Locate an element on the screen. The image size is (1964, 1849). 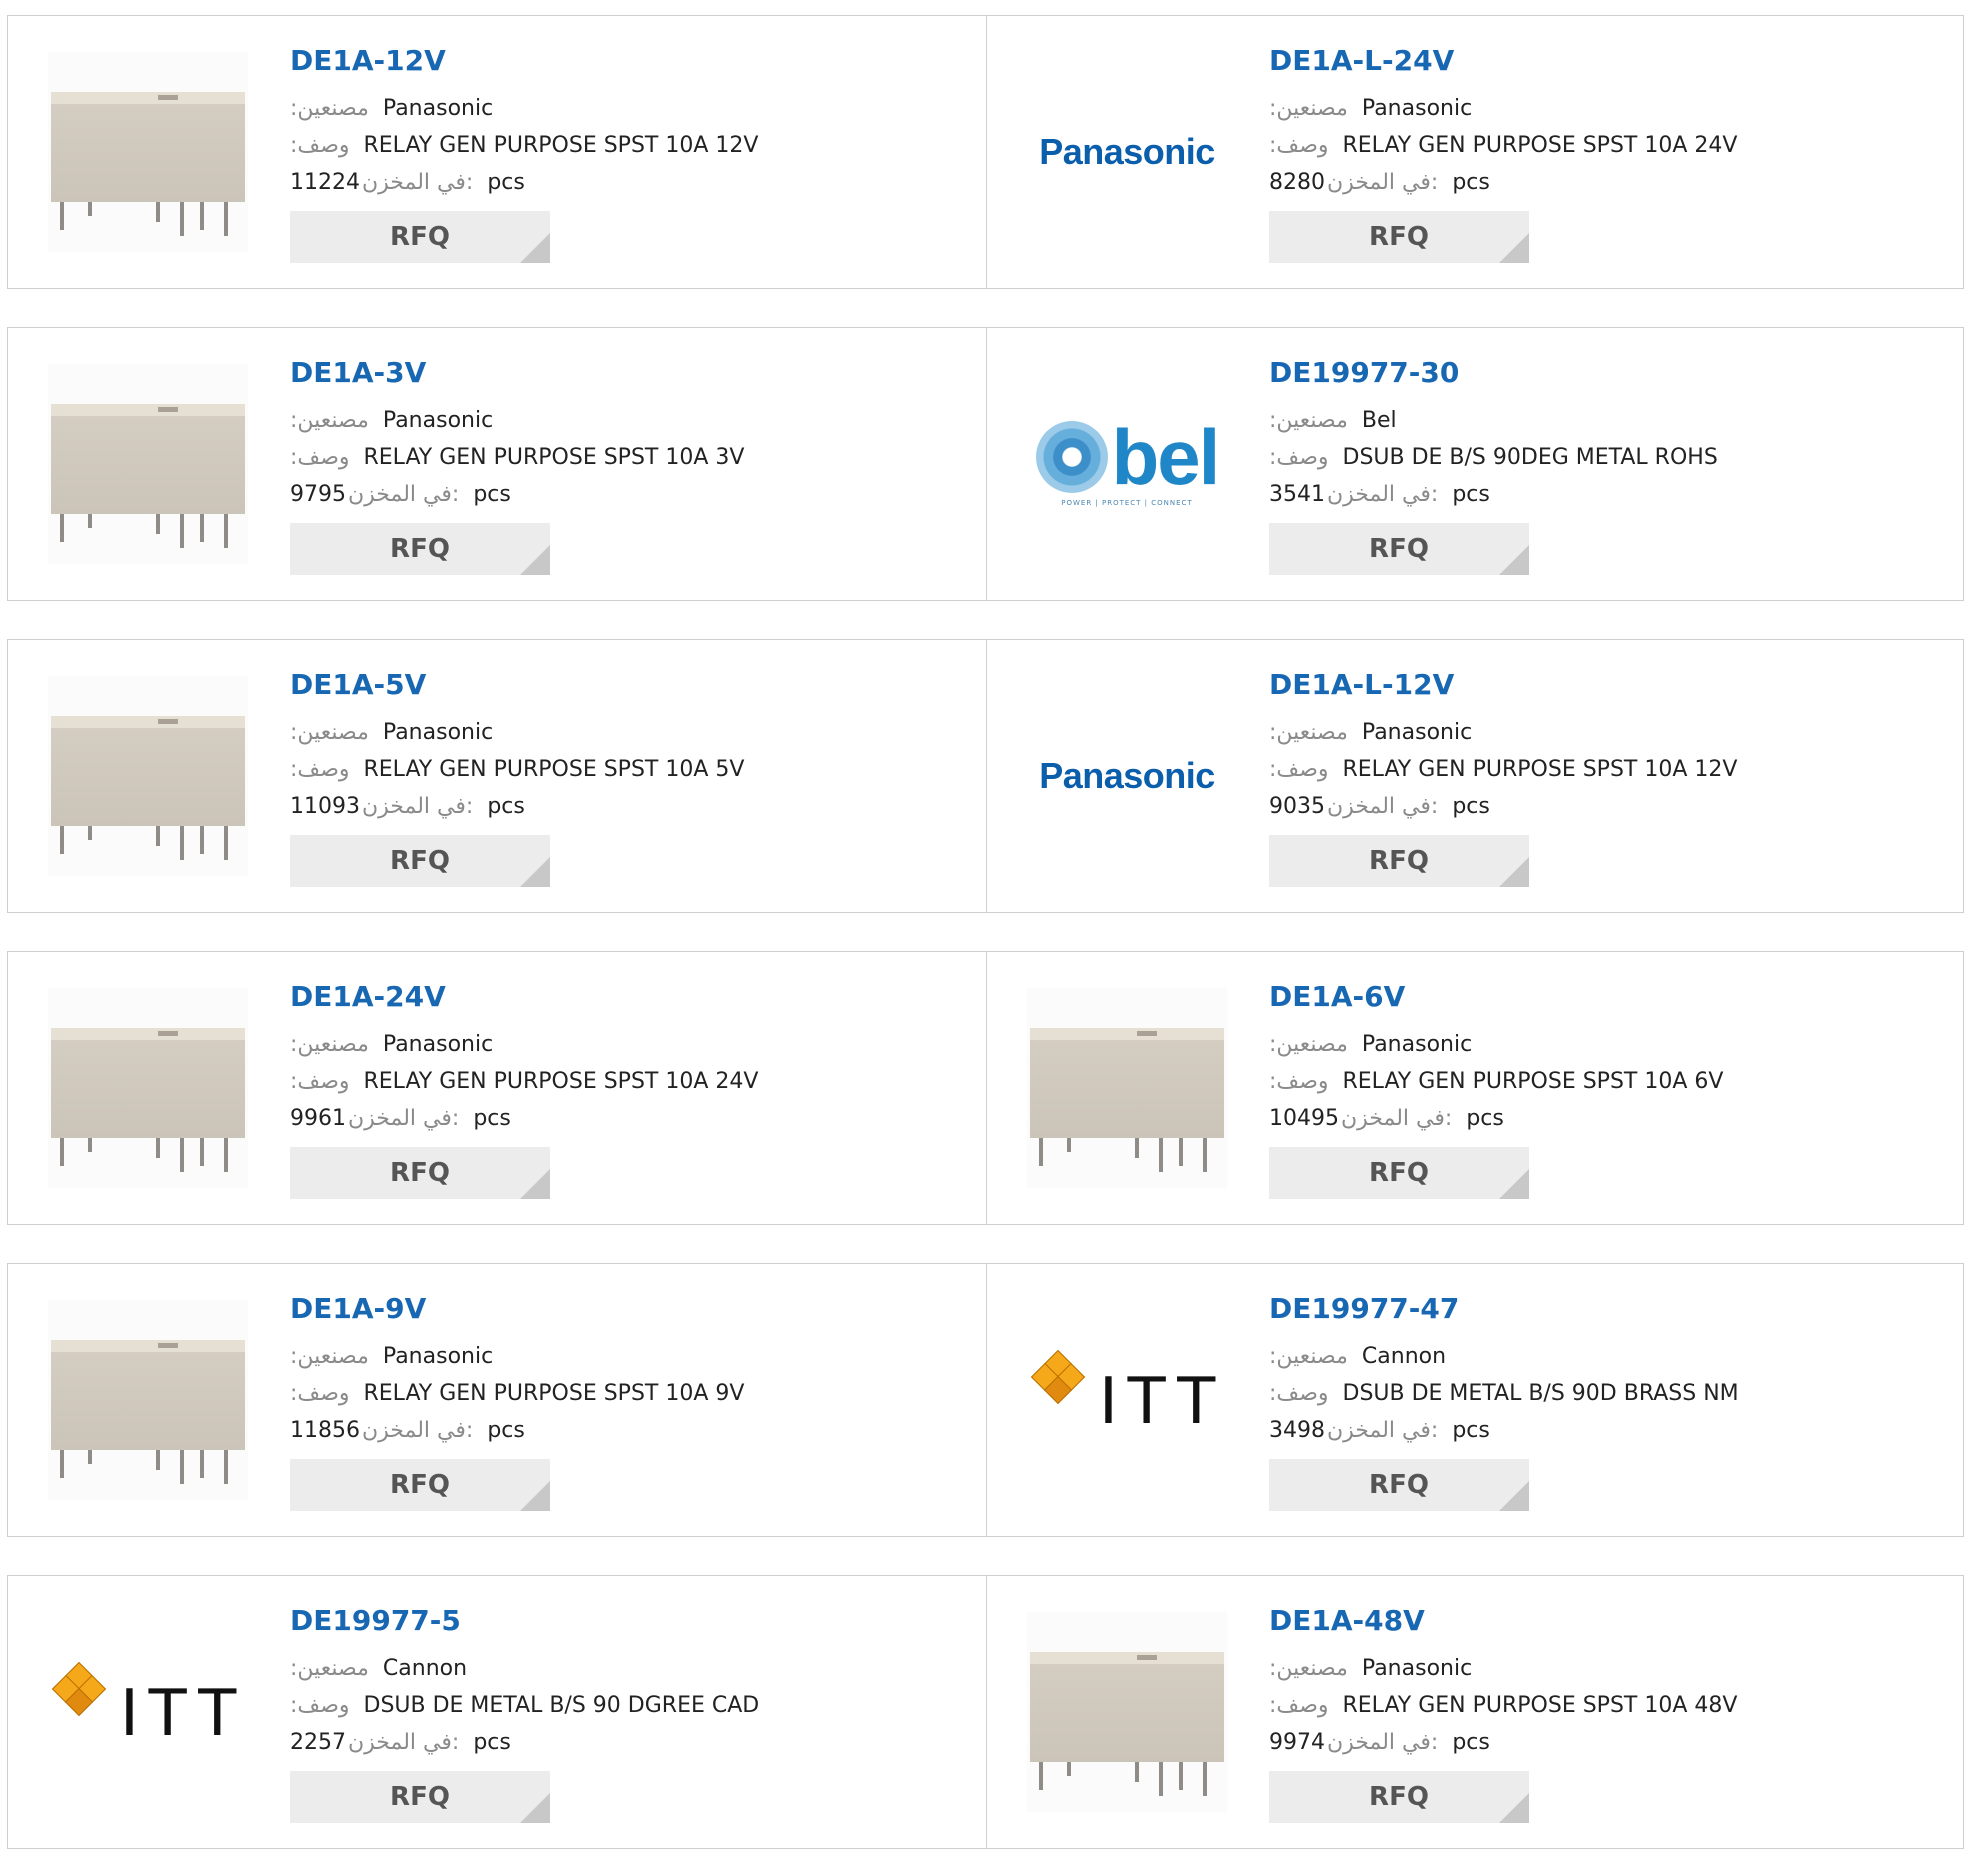
stock-line: 9961في المخزن: pcs is located at coordinates (524, 1118).